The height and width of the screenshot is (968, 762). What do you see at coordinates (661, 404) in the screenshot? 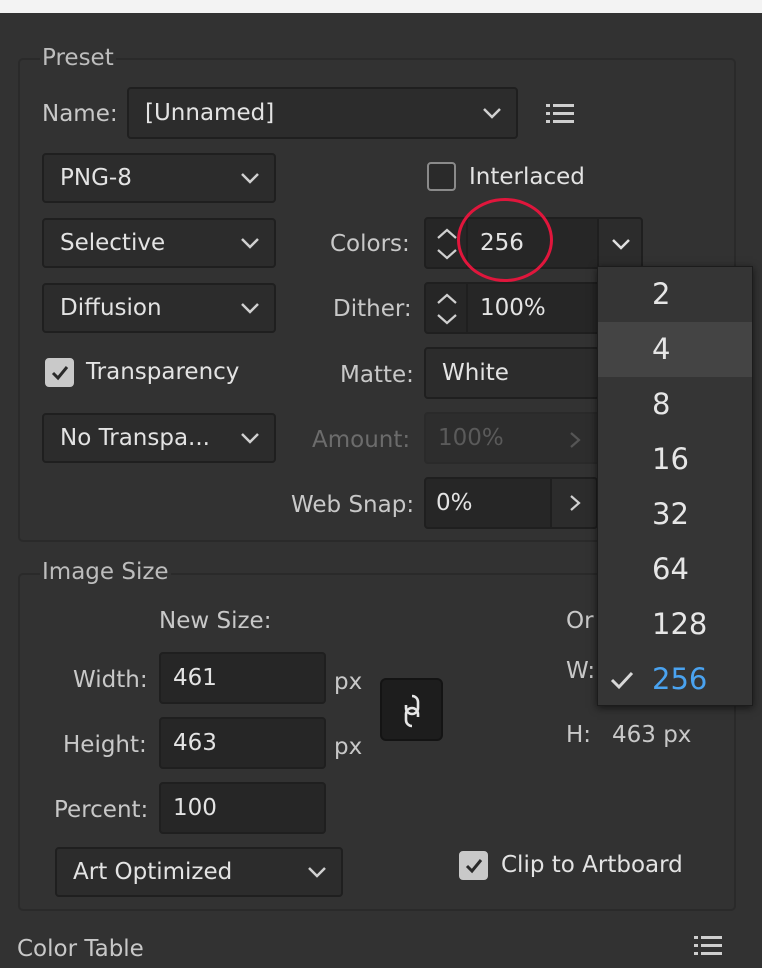
I see `colors-menu-item-label: 8` at bounding box center [661, 404].